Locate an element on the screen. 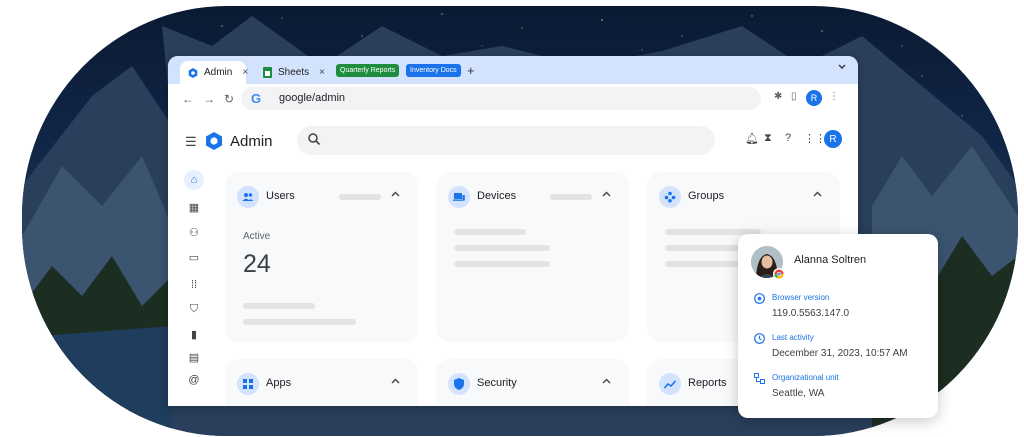  groups-icon is located at coordinates (670, 197).